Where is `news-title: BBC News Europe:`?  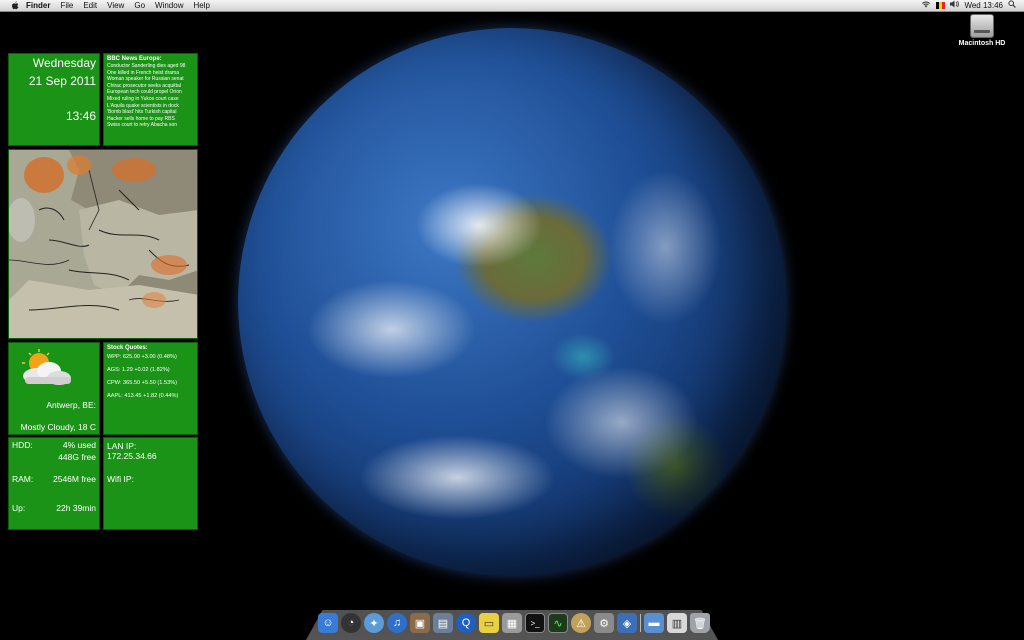 news-title: BBC News Europe: is located at coordinates (134, 59).